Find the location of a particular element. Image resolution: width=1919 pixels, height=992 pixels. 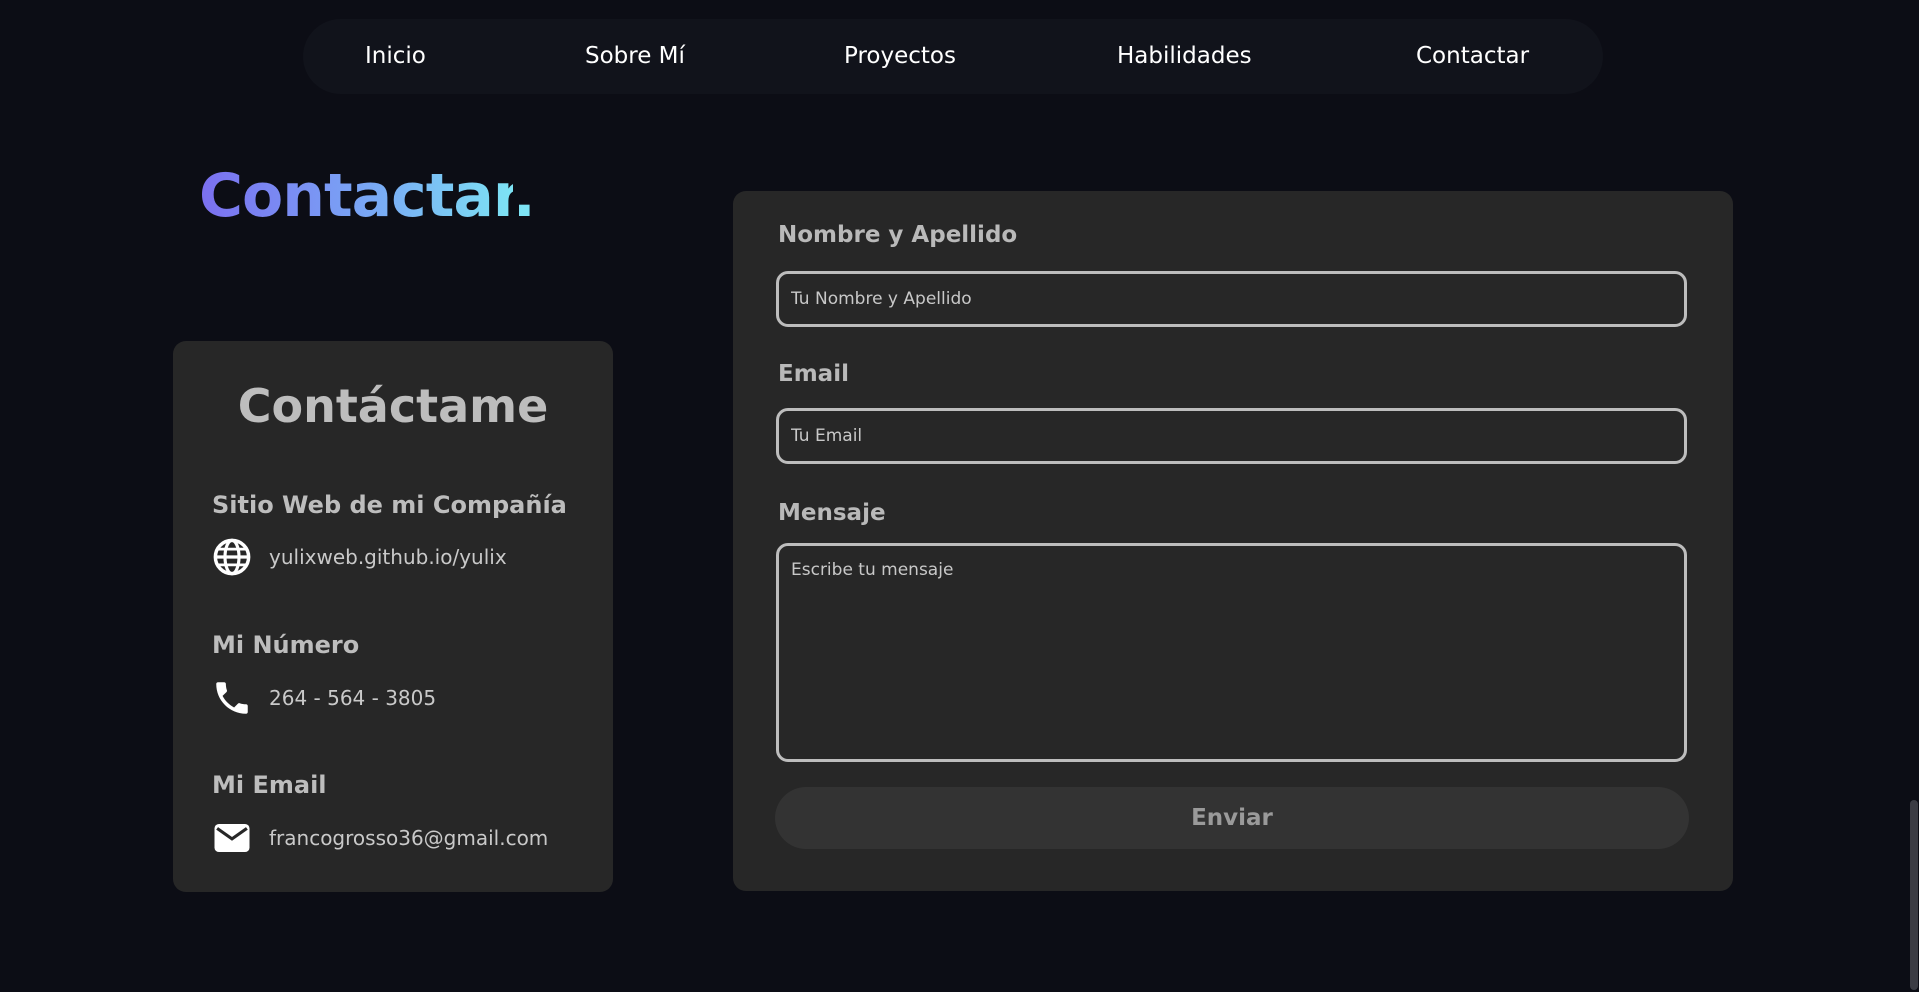

website-link: yulixweb.github.io/yulix is located at coordinates (388, 557).